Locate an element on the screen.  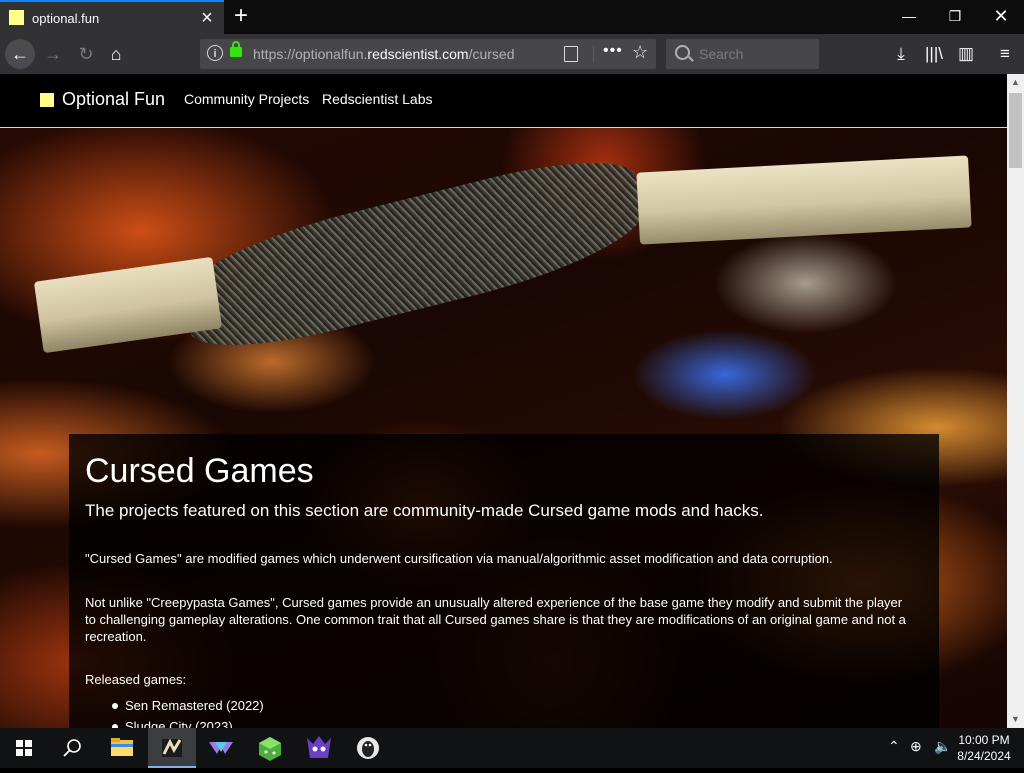
app-penguin-icon is located at coordinates (368, 748).